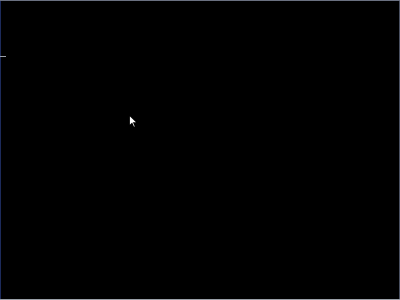 Image resolution: width=400 pixels, height=300 pixels. What do you see at coordinates (133, 121) in the screenshot?
I see `arrow-pointer-icon` at bounding box center [133, 121].